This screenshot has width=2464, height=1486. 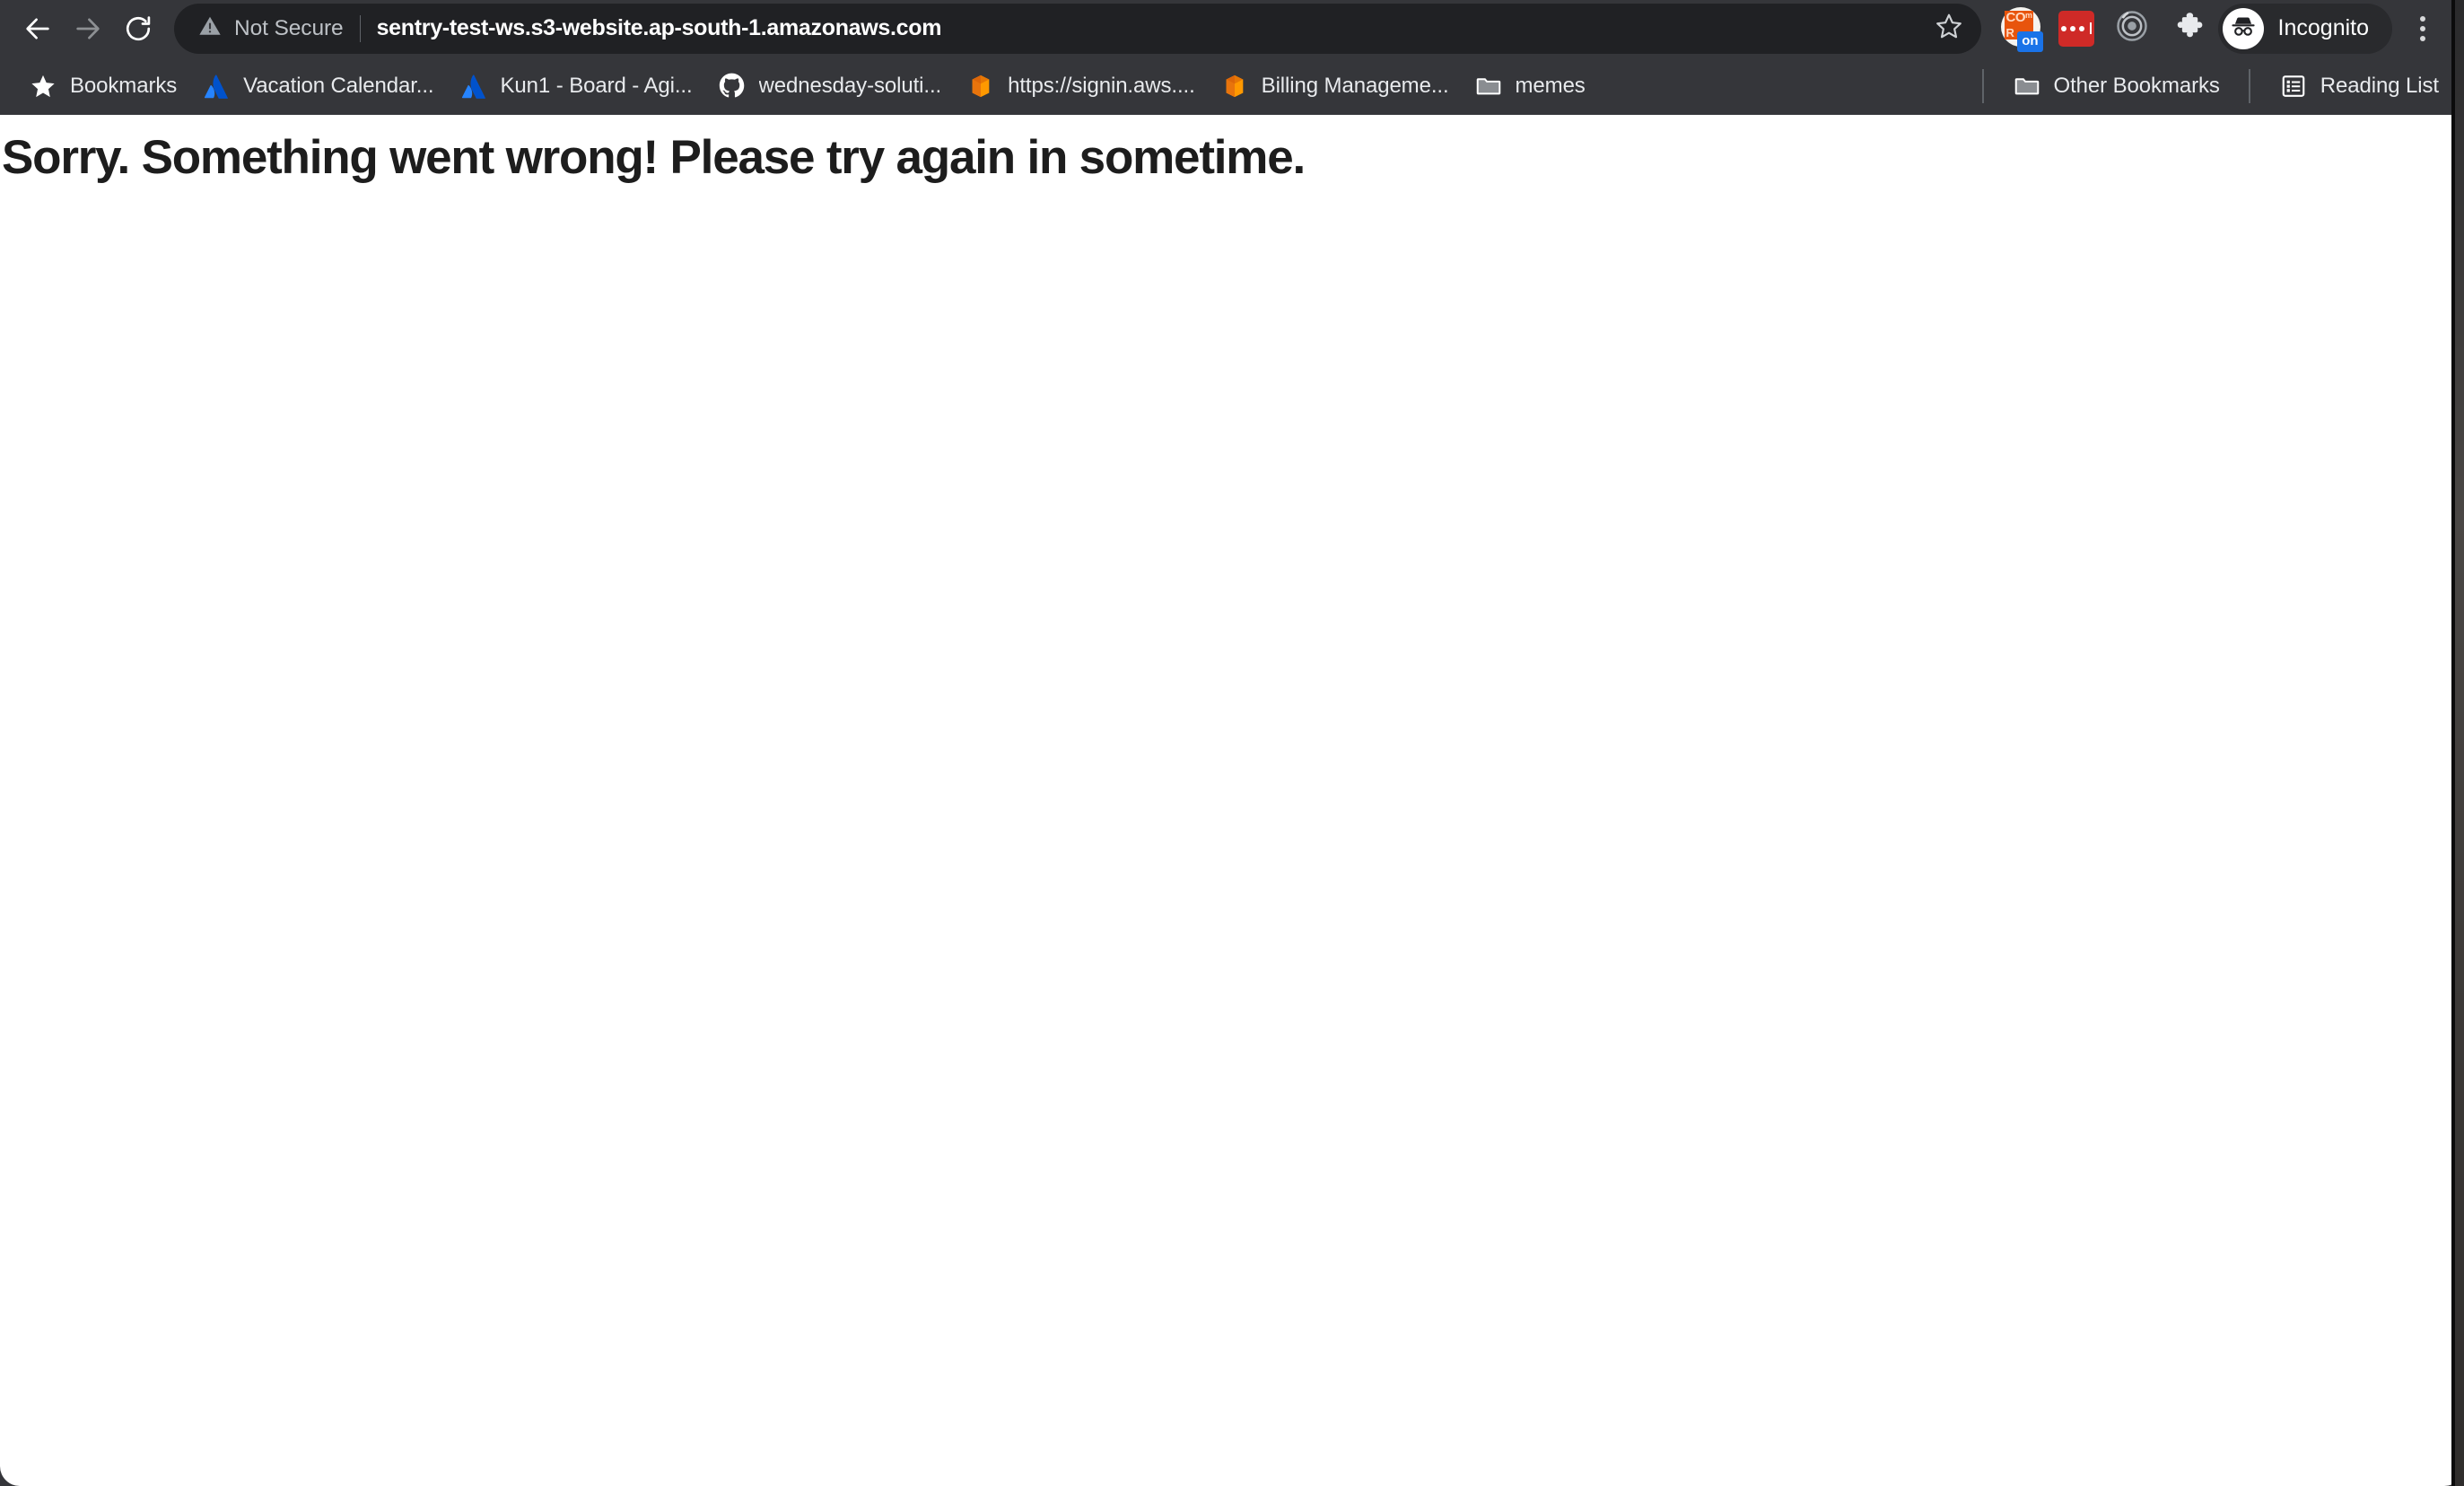 I want to click on reload-button, so click(x=138, y=29).